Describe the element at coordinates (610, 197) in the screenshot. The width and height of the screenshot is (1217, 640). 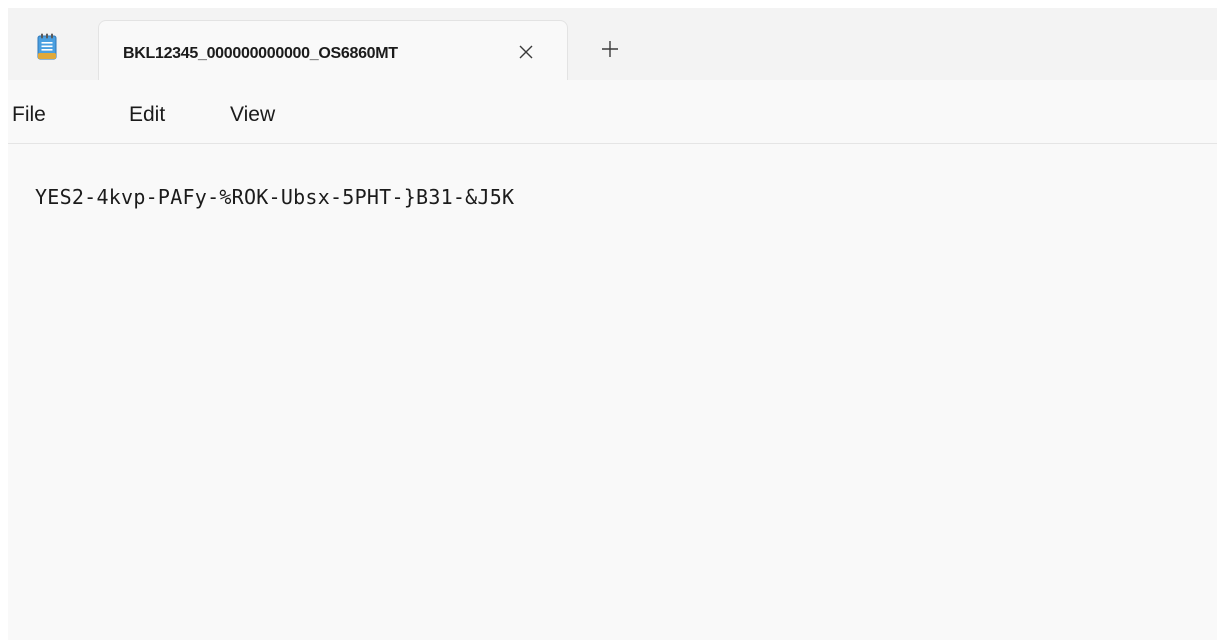
I see `editor-content: YES2-4kvp-PAFy-%ROK-Ubsx-5PHT-}B31-&J5K` at that location.